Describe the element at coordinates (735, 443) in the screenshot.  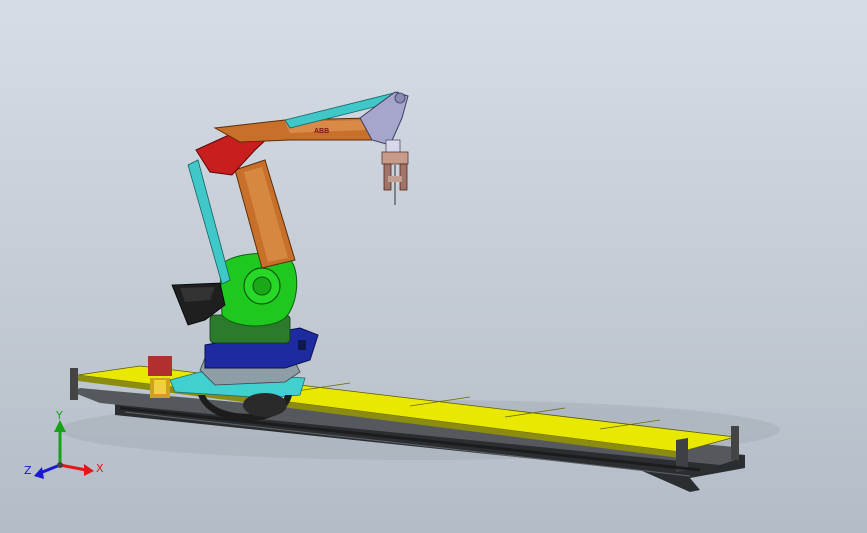
I see `track-end-bracket-right` at that location.